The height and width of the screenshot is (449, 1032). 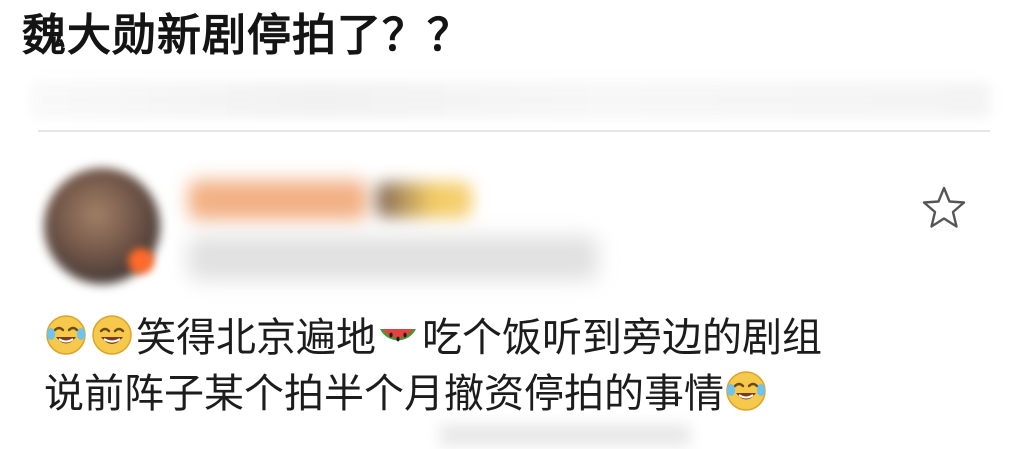 I want to click on comment-text-2: 吃个饭听到旁边的剧组, so click(x=622, y=338).